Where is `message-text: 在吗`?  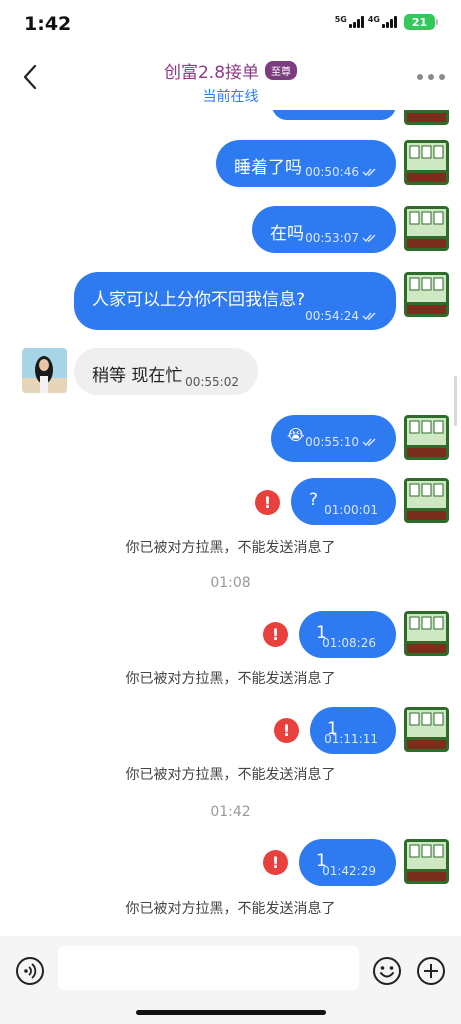 message-text: 在吗 is located at coordinates (287, 234).